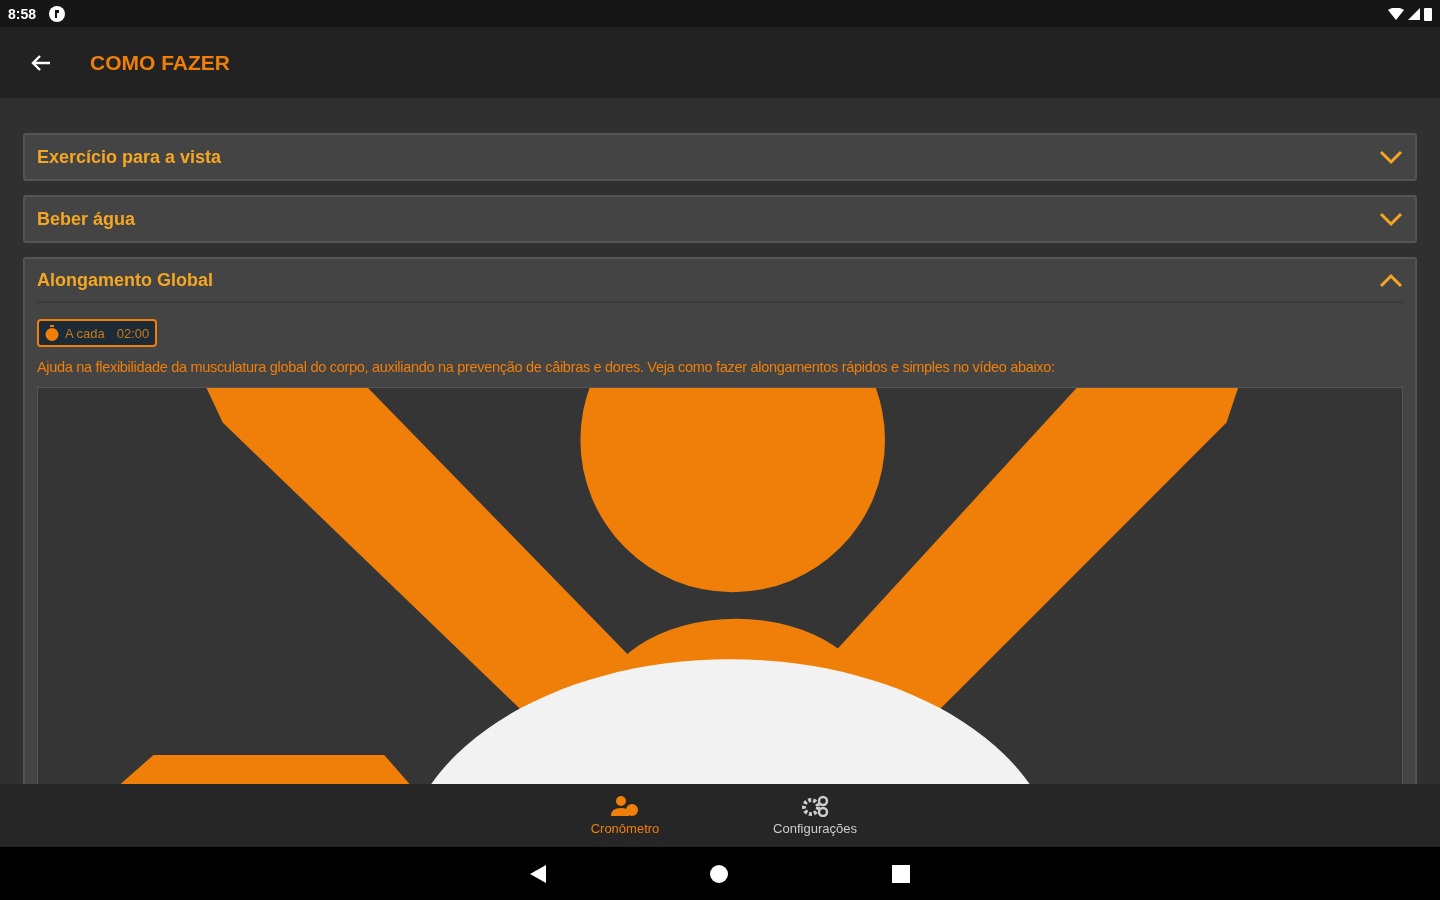 This screenshot has width=1440, height=900. I want to click on nav-tab: Cronômetro, so click(625, 815).